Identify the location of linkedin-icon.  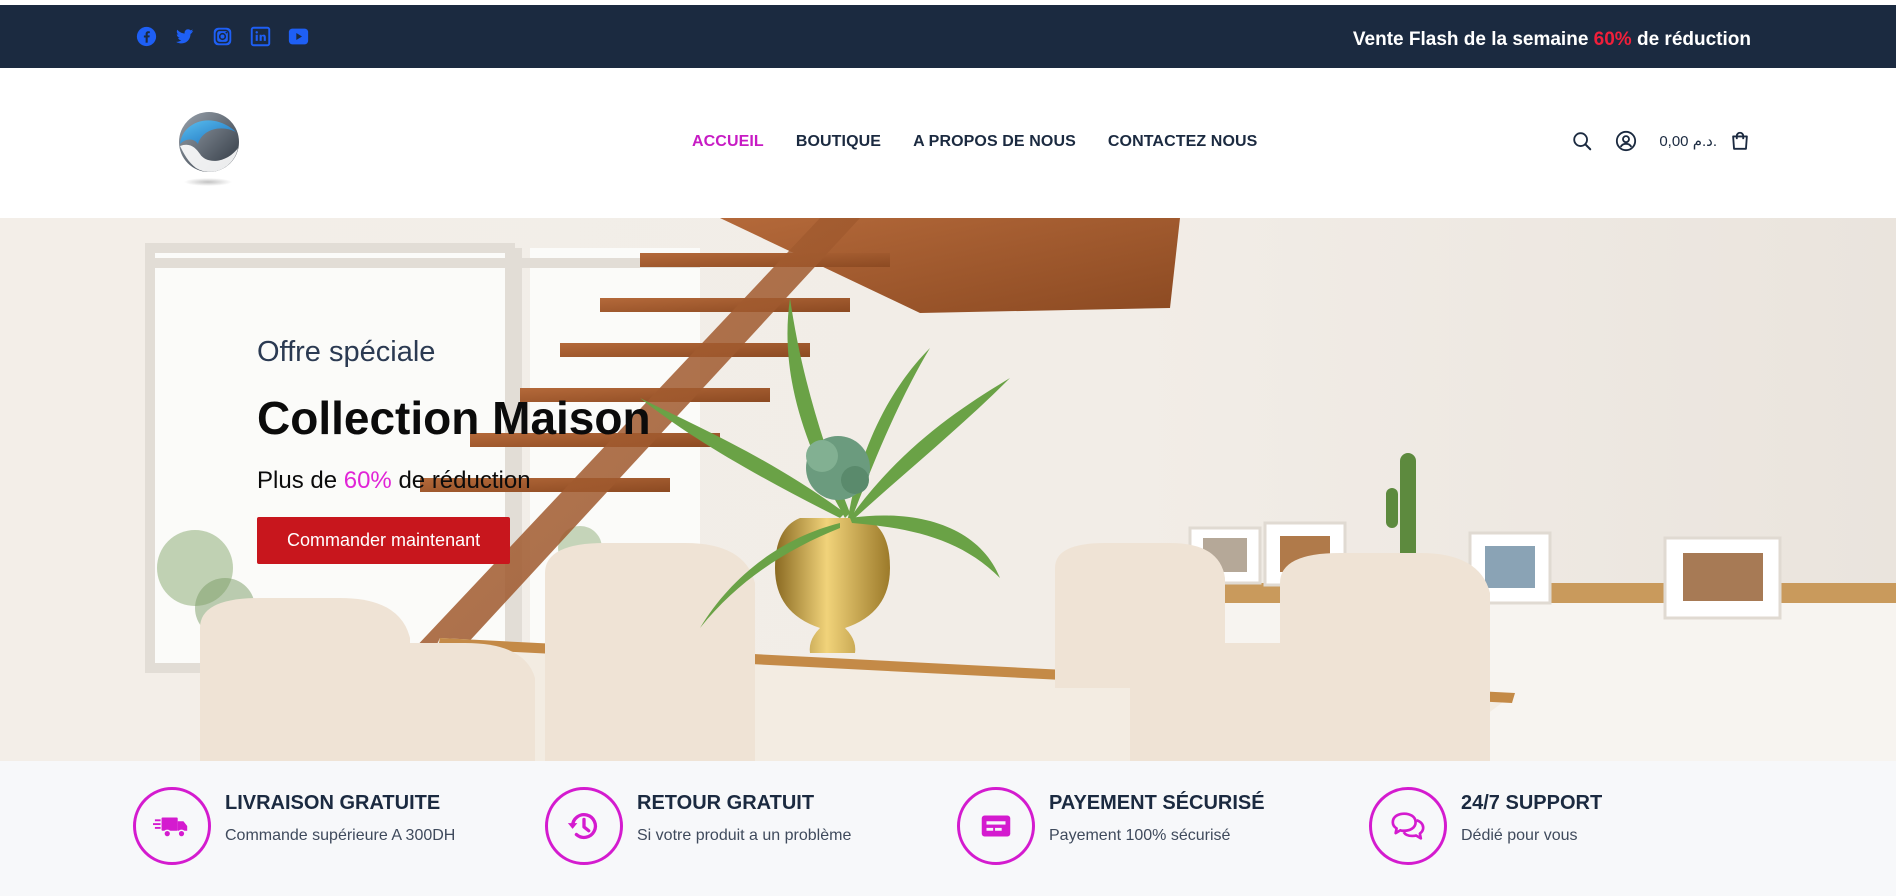
(260, 36).